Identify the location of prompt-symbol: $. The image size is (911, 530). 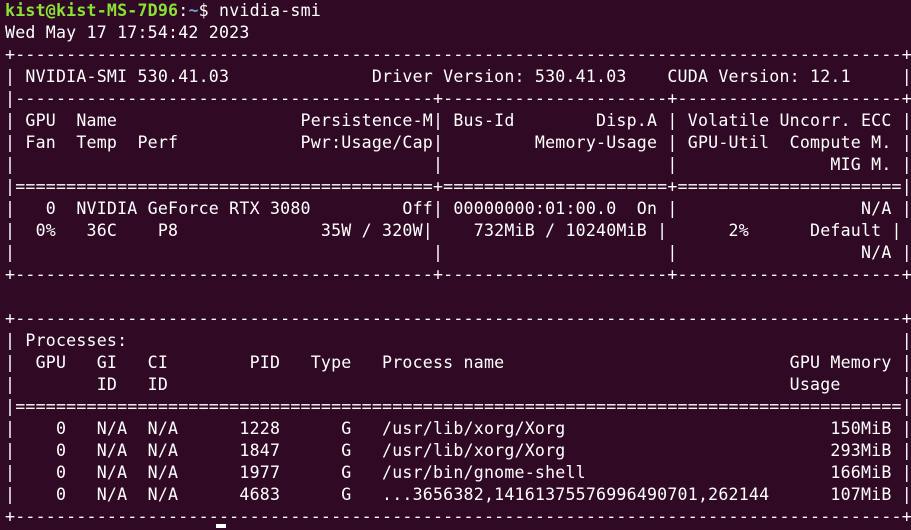
(203, 10).